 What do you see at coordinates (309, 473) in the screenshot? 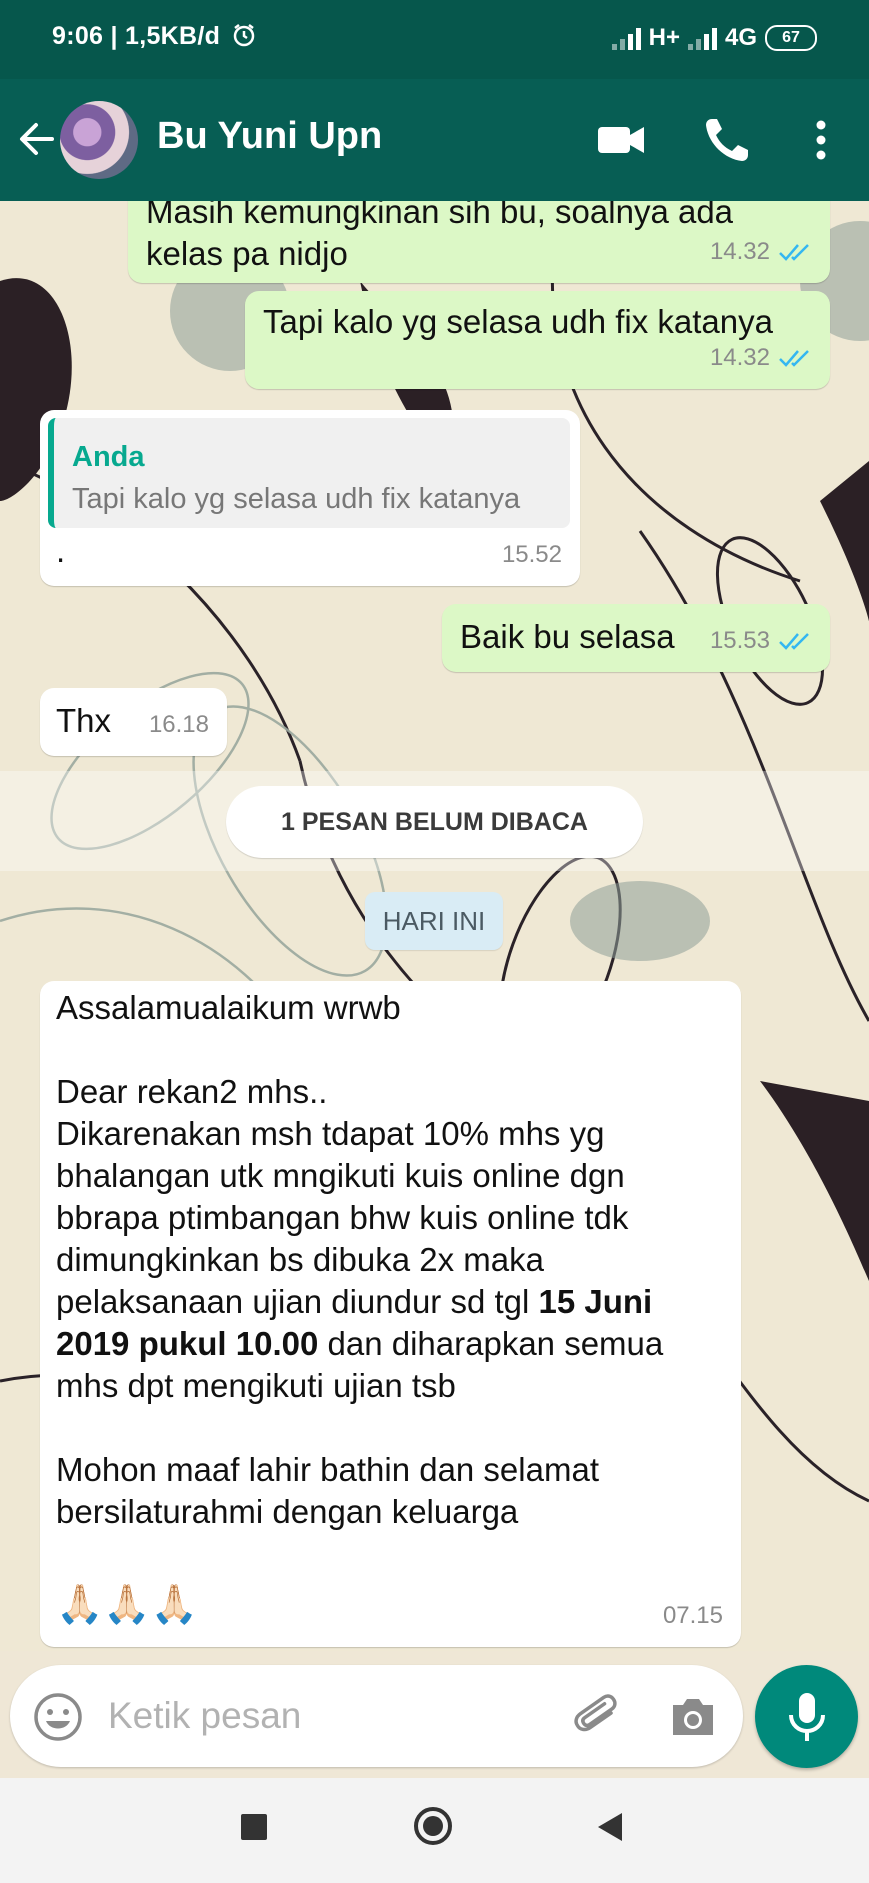
I see `quoted-message: Anda Tapi kalo yg selasa udh fix katanya` at bounding box center [309, 473].